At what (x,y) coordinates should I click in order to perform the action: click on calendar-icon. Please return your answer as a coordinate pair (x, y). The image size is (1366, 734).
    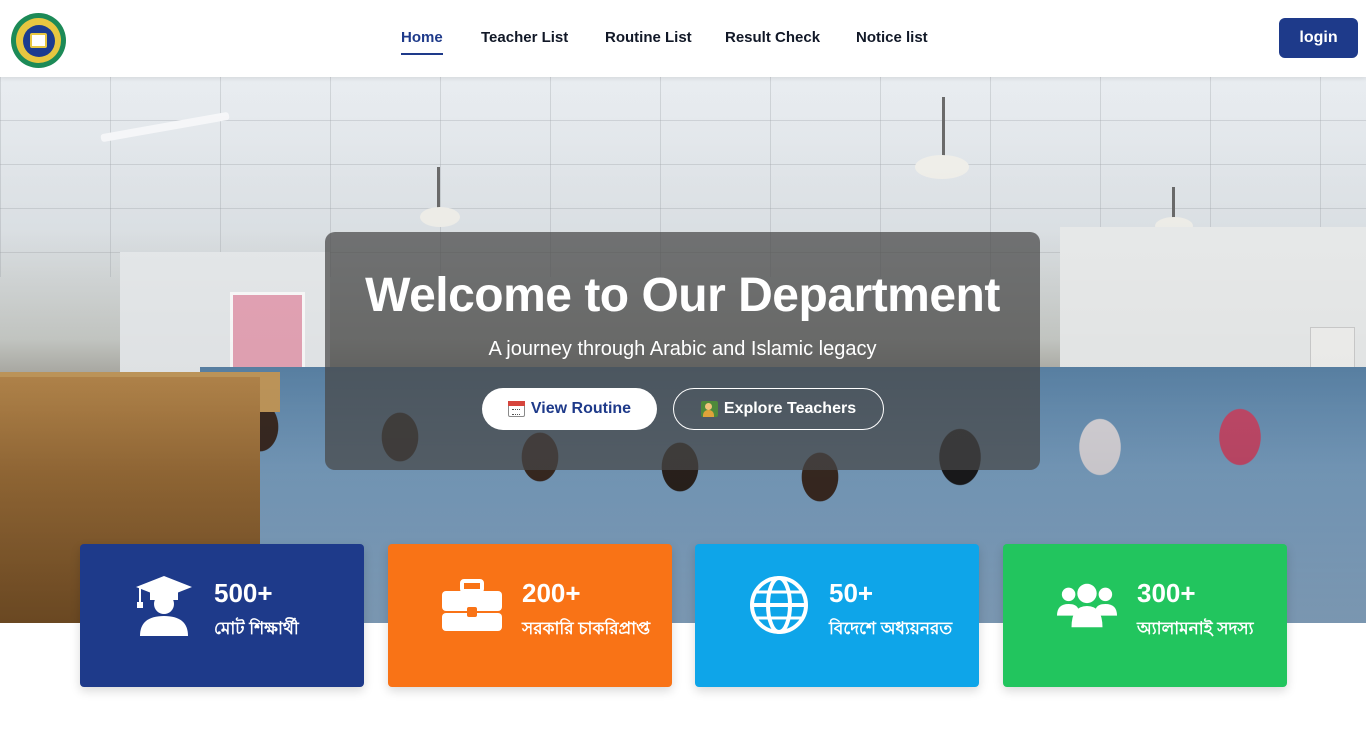
    Looking at the image, I should click on (516, 409).